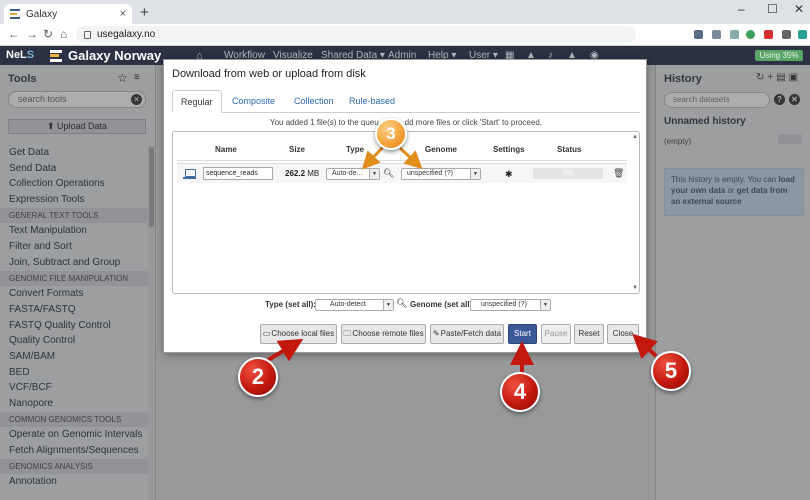 The height and width of the screenshot is (500, 810). I want to click on tab-title: Galaxy, so click(42, 14).